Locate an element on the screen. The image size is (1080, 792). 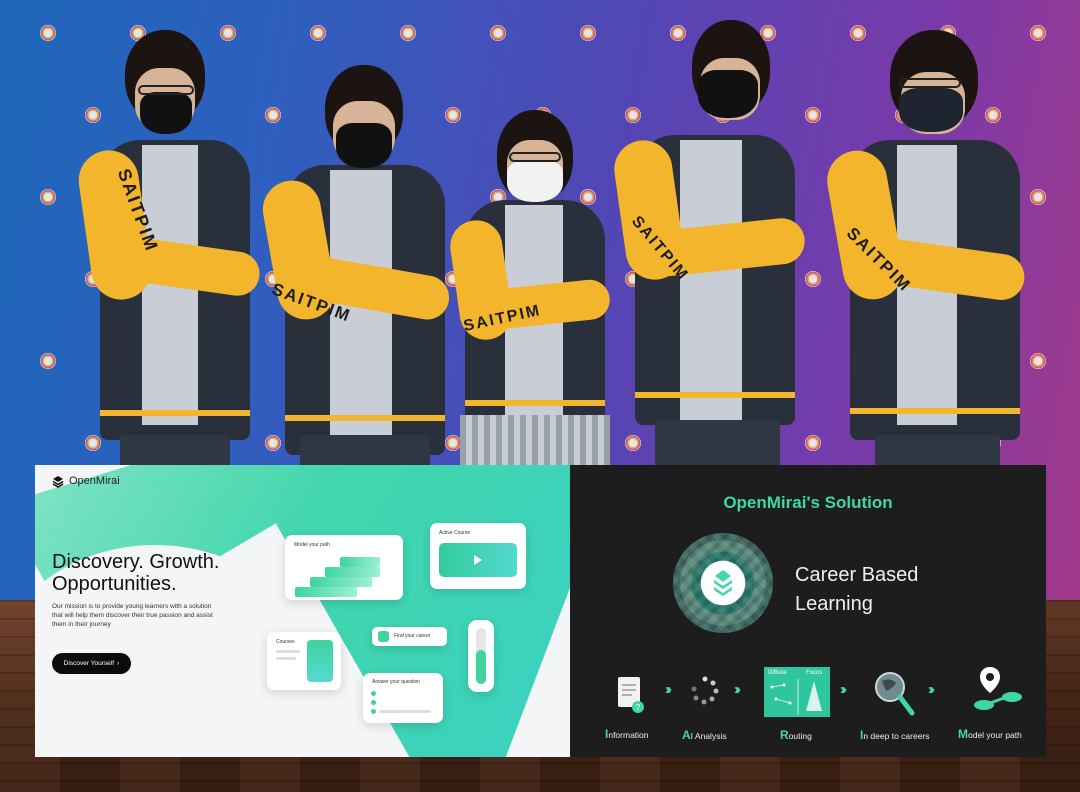
magnifier-globe-icon is located at coordinates (895, 694).